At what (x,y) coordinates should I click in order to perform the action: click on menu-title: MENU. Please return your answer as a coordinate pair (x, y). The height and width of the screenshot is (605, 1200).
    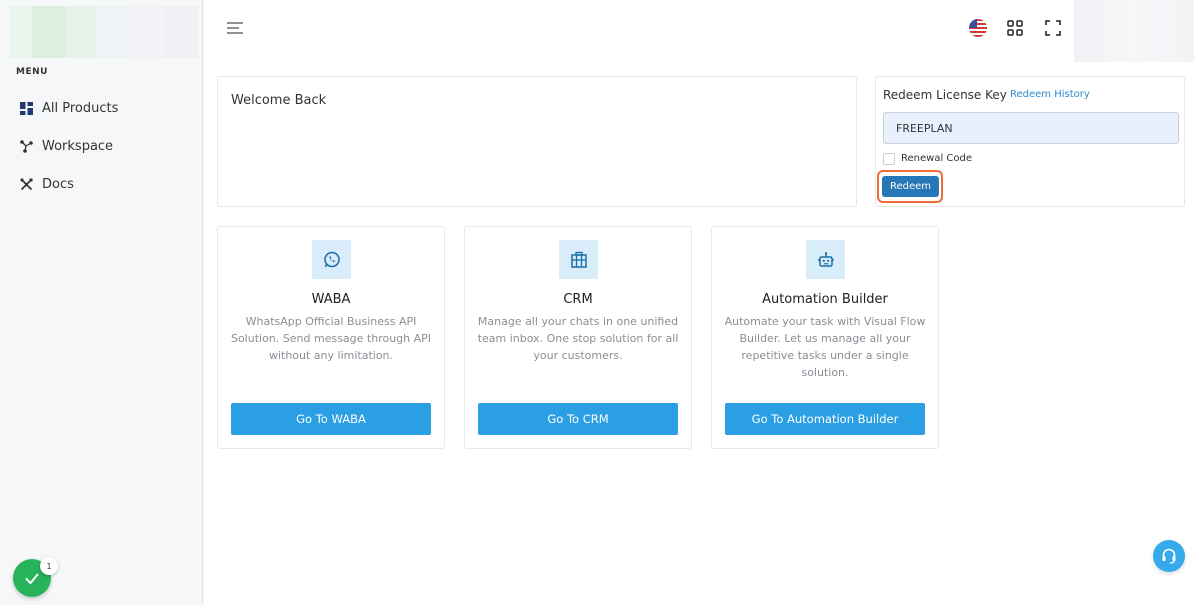
    Looking at the image, I should click on (32, 72).